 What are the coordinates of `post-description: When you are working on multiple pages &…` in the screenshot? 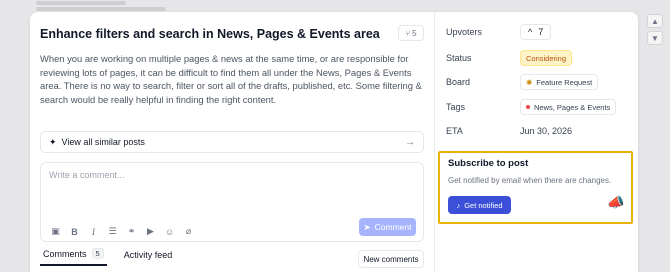 It's located at (231, 79).